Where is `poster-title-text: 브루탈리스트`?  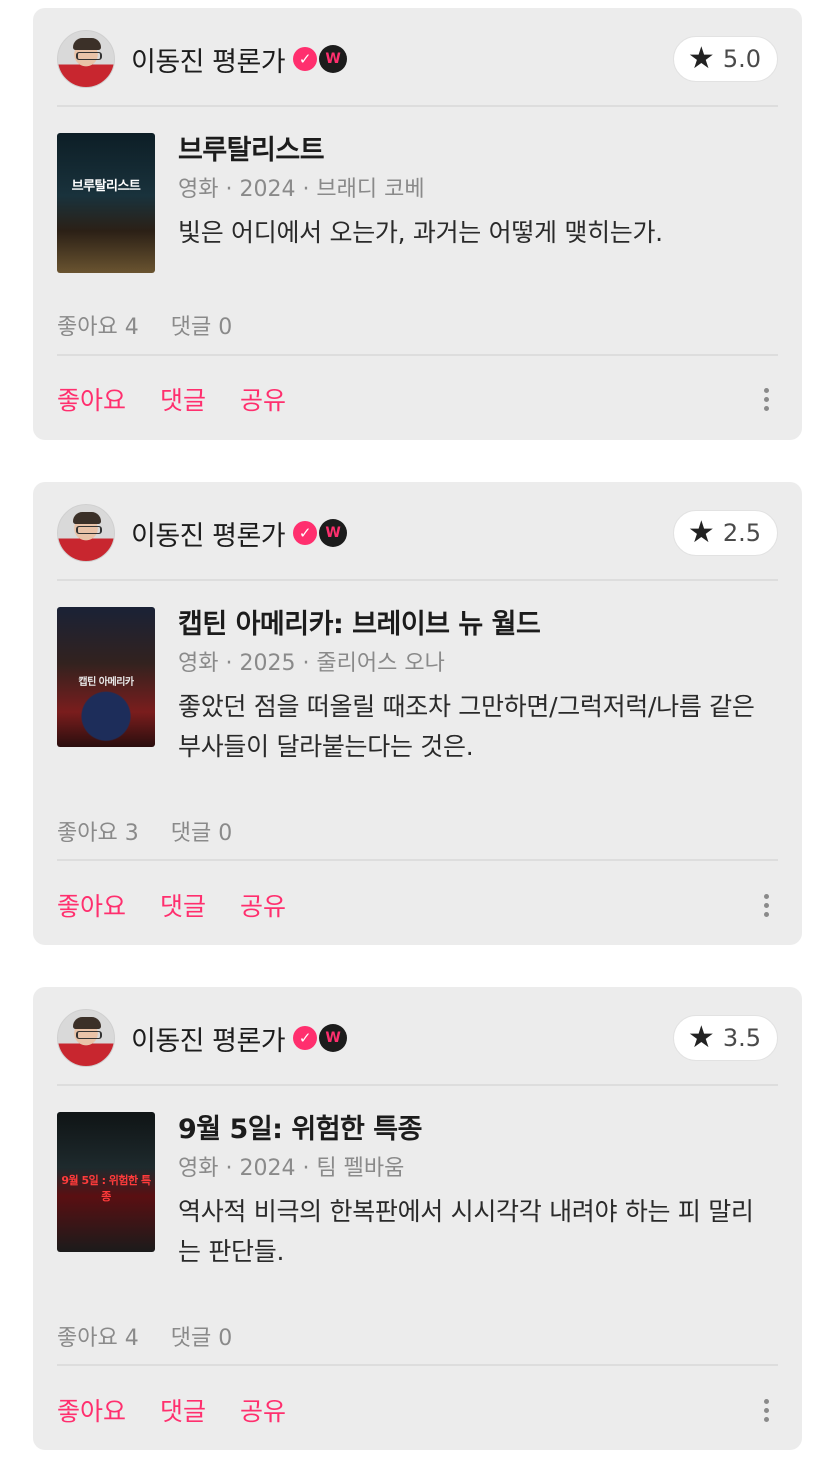 poster-title-text: 브루탈리스트 is located at coordinates (106, 186).